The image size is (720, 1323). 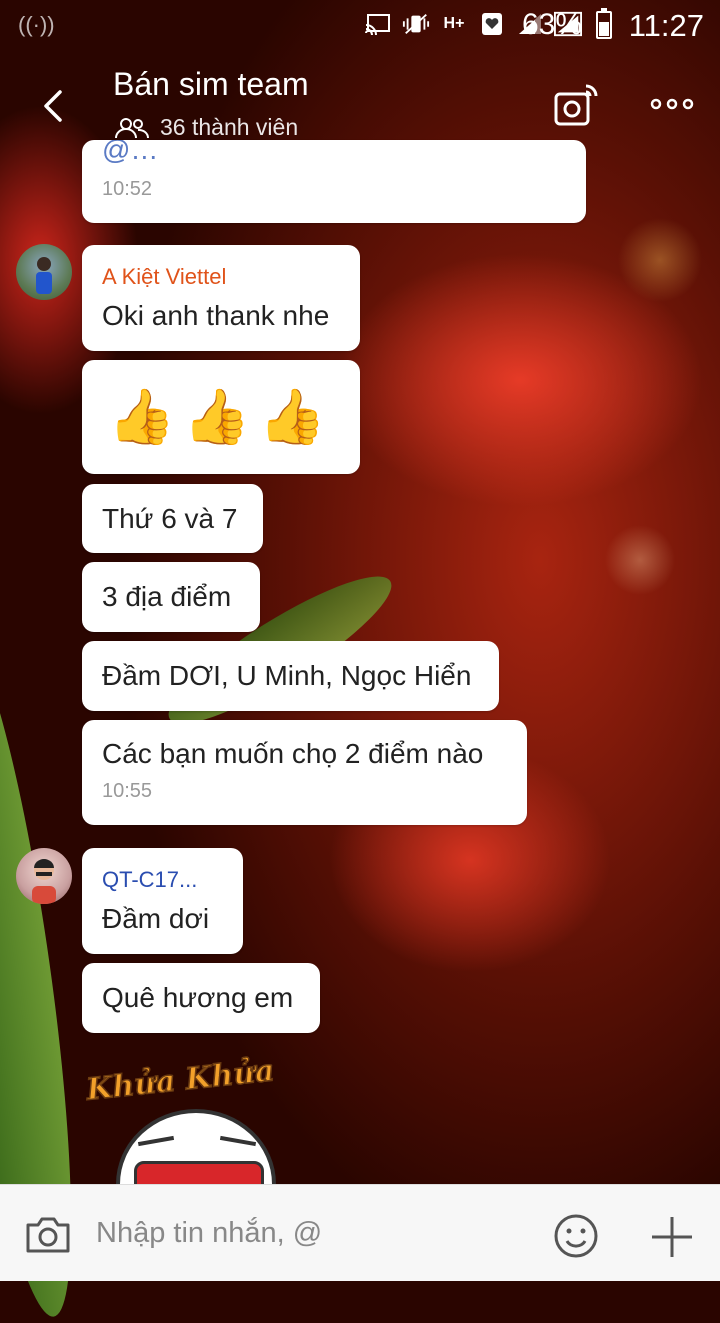 I want to click on message-bubble: 3 địa điểm, so click(x=171, y=597).